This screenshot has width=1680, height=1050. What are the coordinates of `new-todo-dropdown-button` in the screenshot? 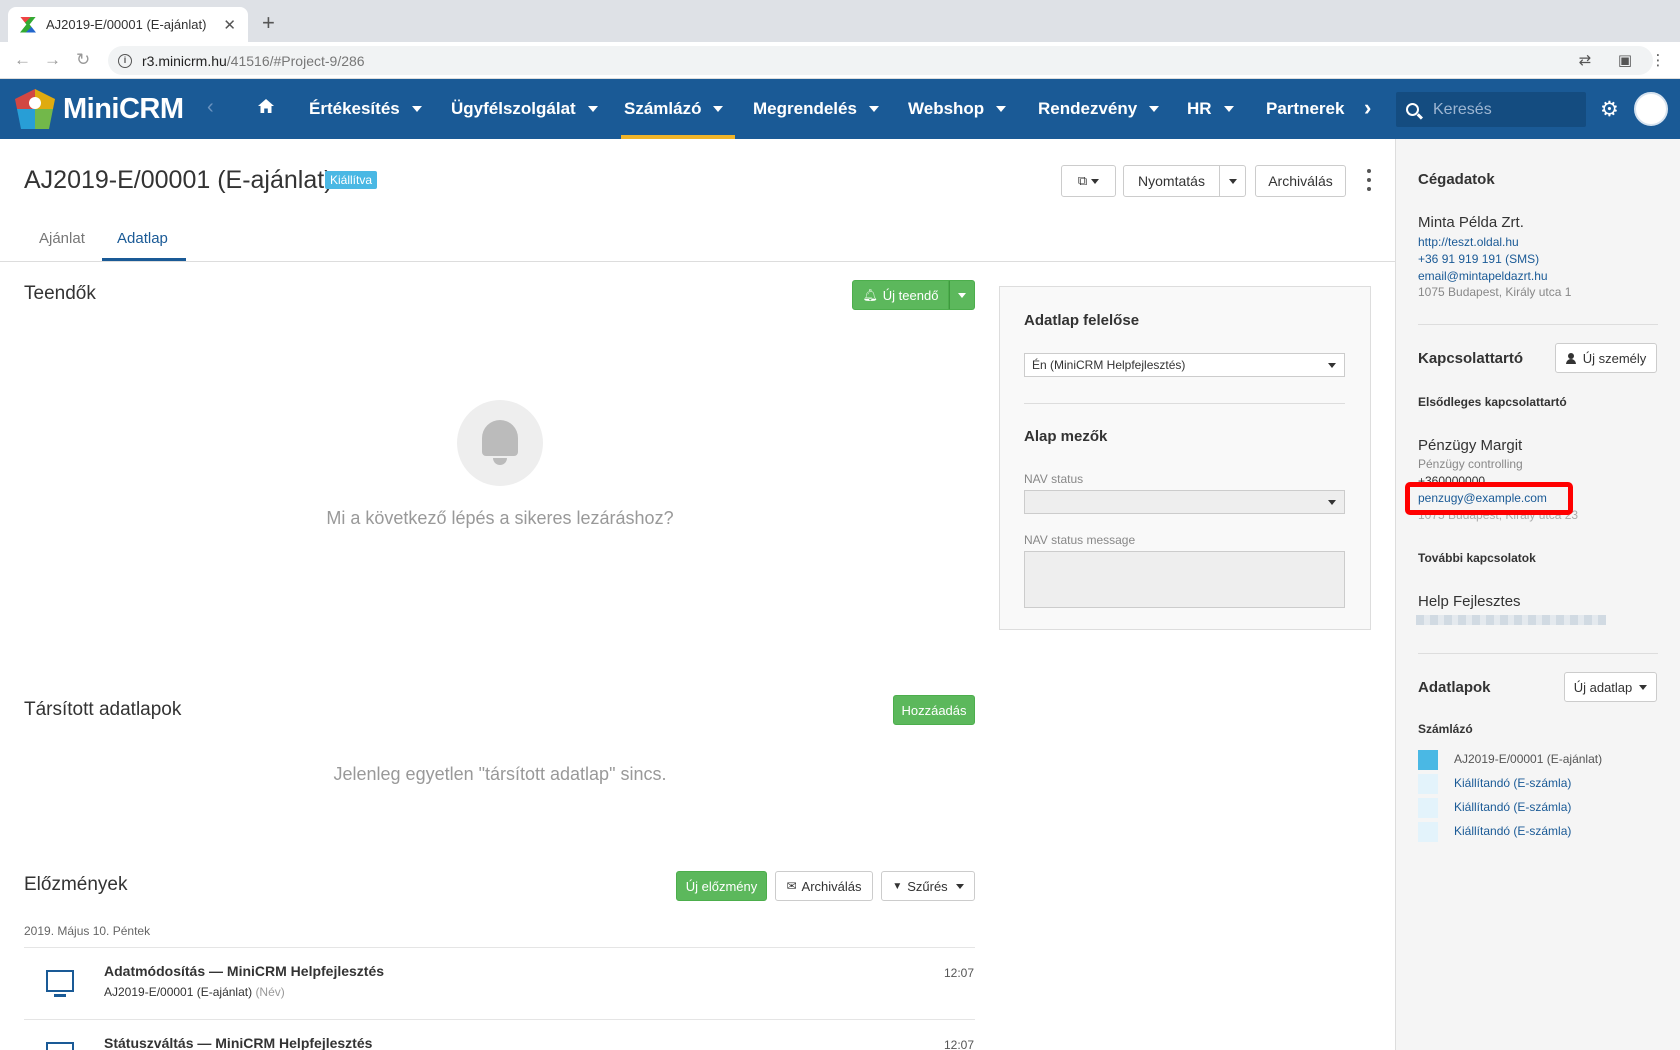 It's located at (962, 295).